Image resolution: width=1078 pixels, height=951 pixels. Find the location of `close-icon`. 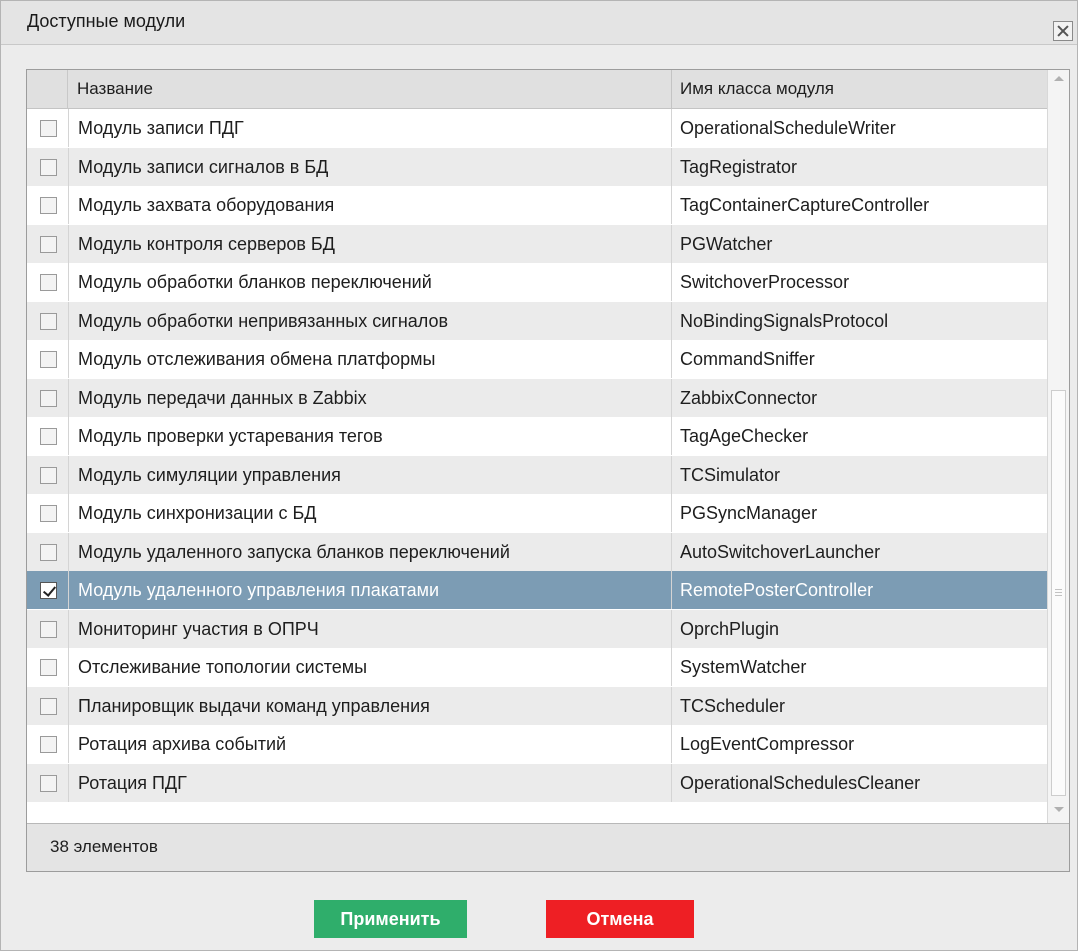

close-icon is located at coordinates (1063, 31).